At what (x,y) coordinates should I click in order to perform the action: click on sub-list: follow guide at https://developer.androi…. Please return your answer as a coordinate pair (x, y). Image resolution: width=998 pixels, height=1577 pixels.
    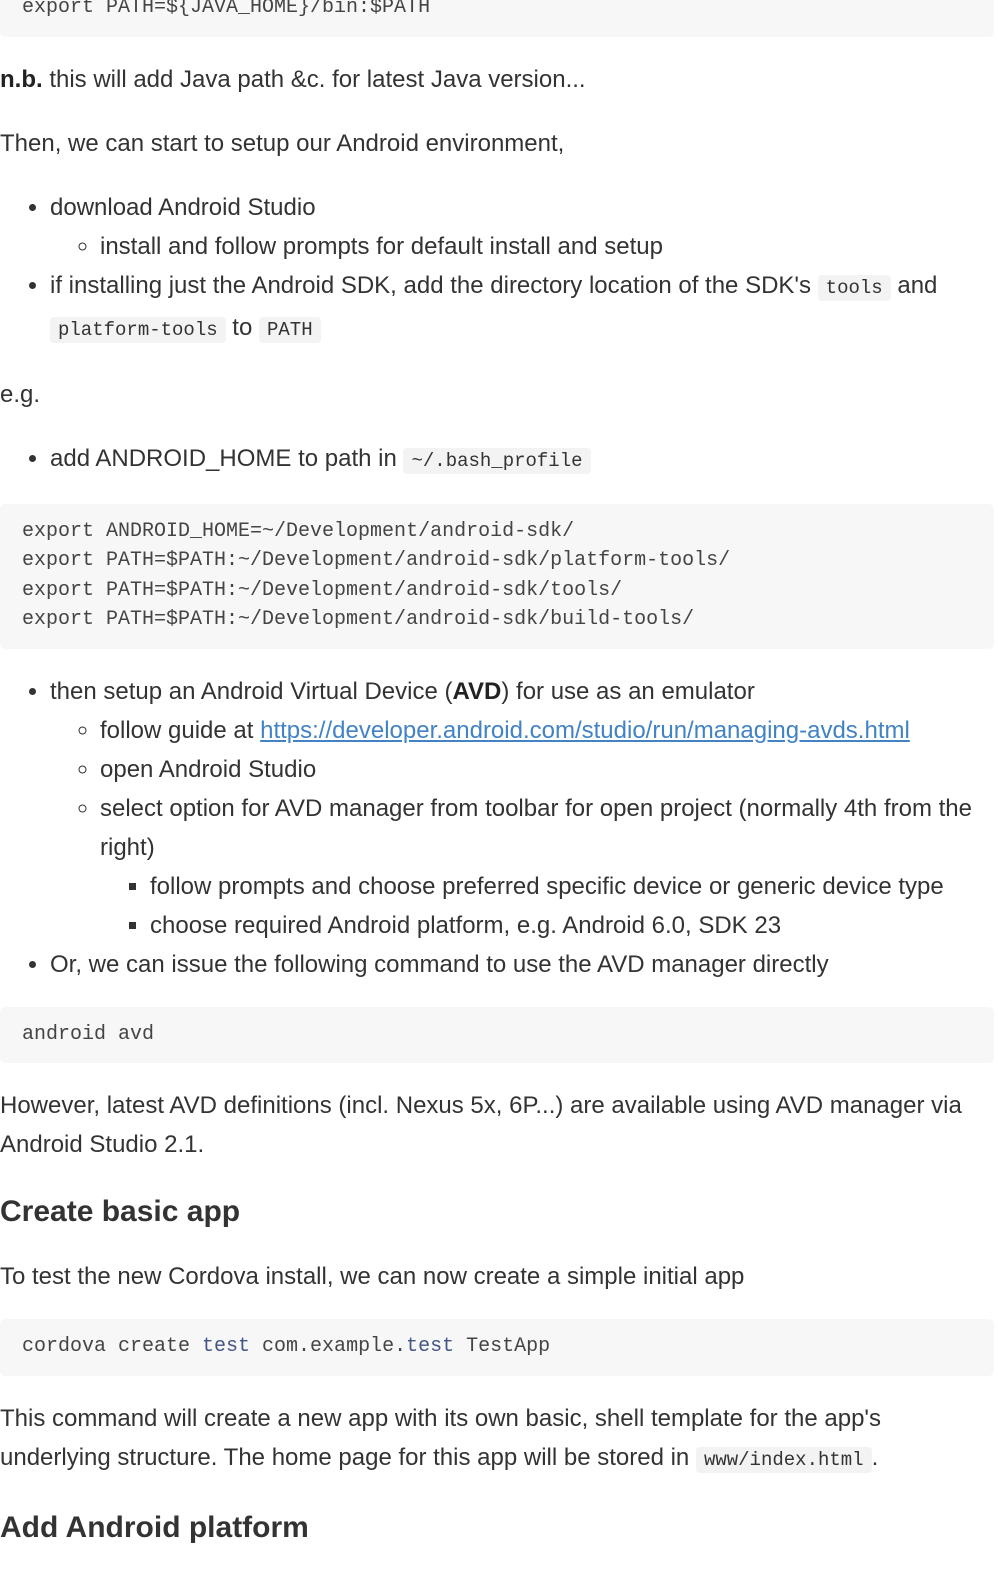
    Looking at the image, I should click on (522, 828).